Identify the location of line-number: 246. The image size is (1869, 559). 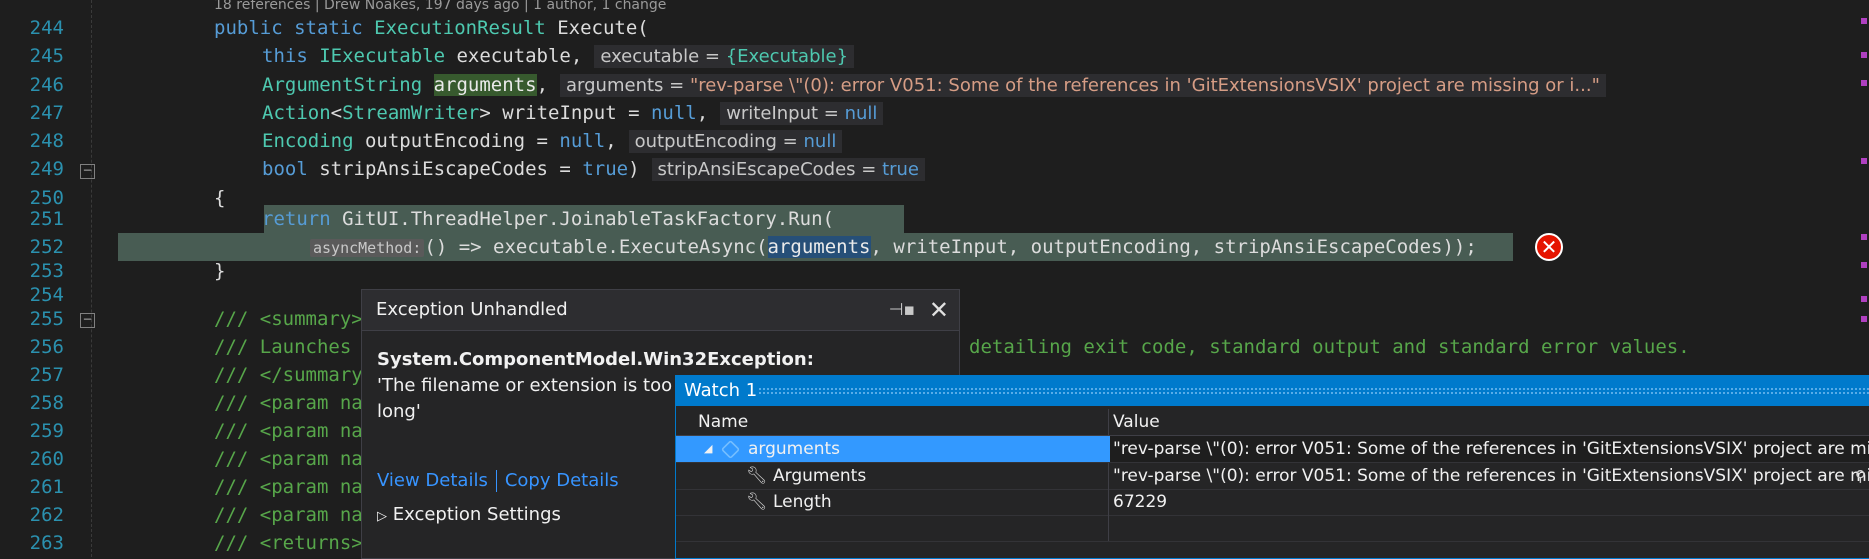
(46, 85).